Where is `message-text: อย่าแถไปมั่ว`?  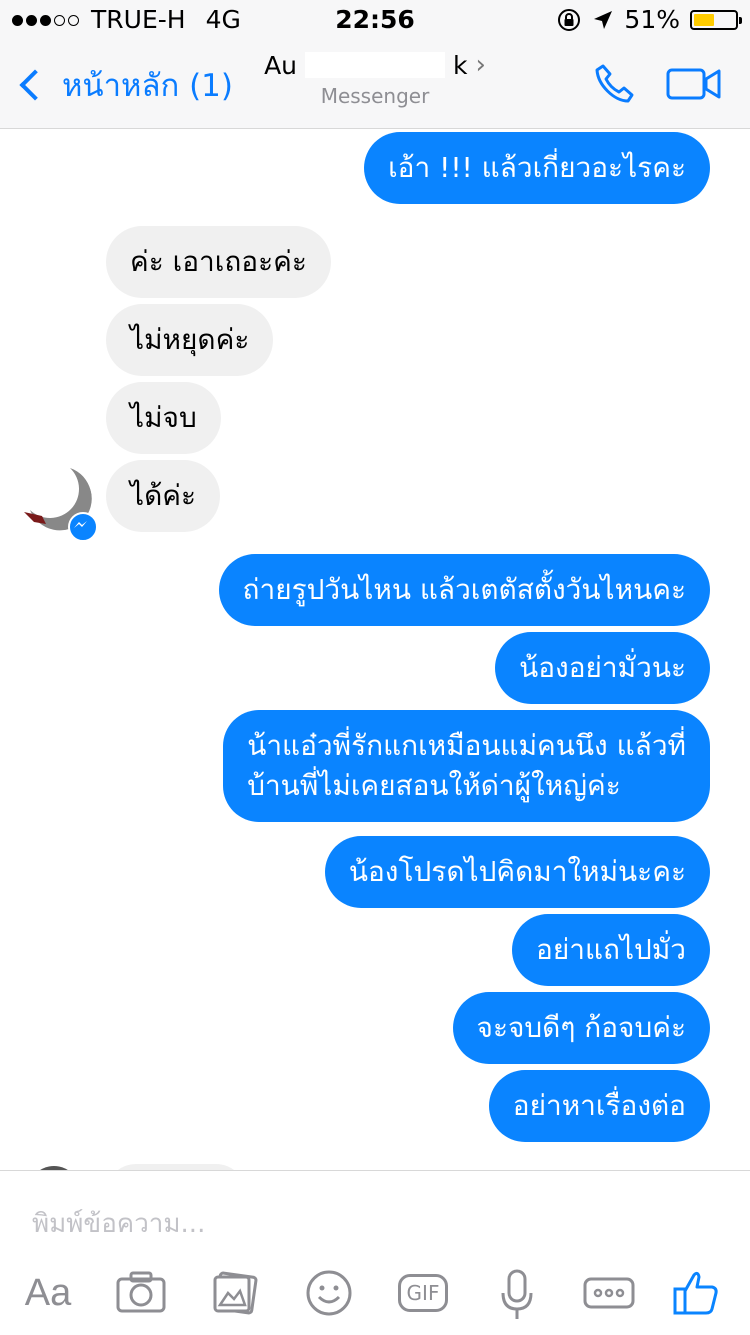 message-text: อย่าแถไปมั่ว is located at coordinates (611, 949).